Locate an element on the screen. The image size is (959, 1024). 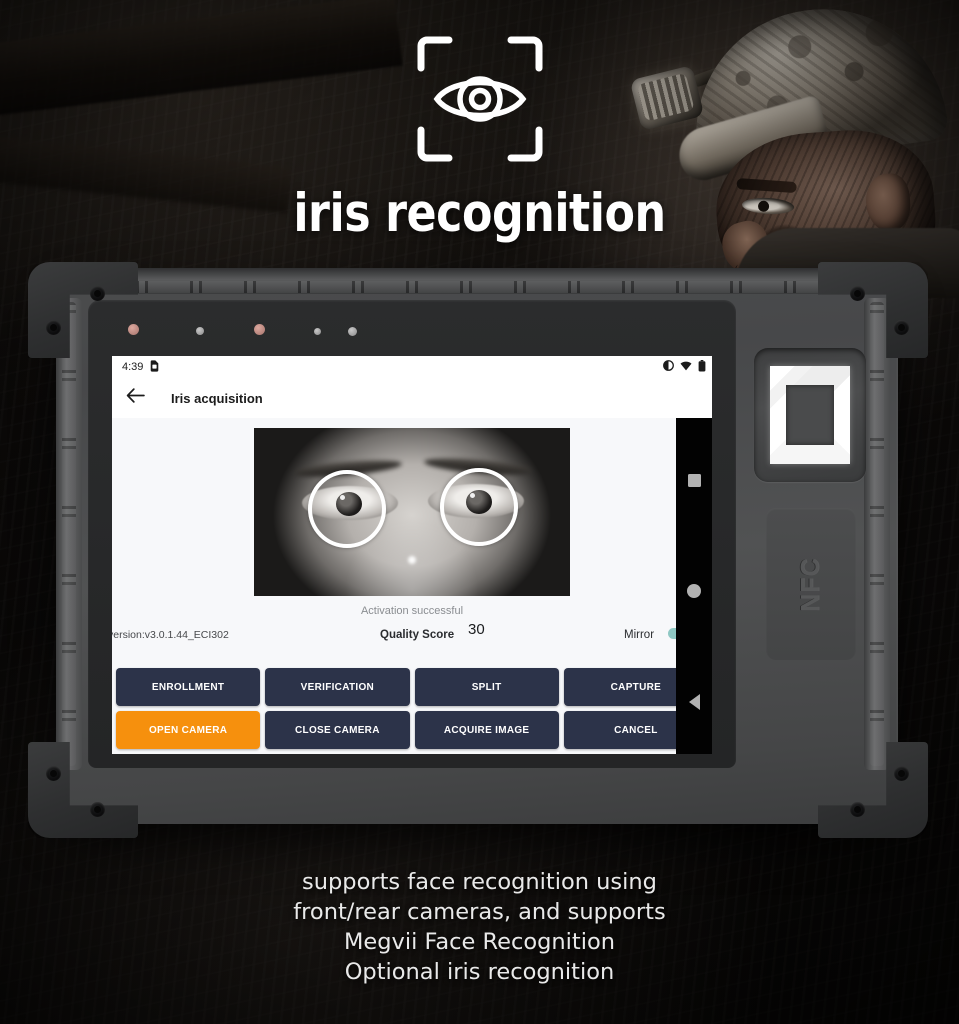
right-eye-target-circle is located at coordinates (479, 507).